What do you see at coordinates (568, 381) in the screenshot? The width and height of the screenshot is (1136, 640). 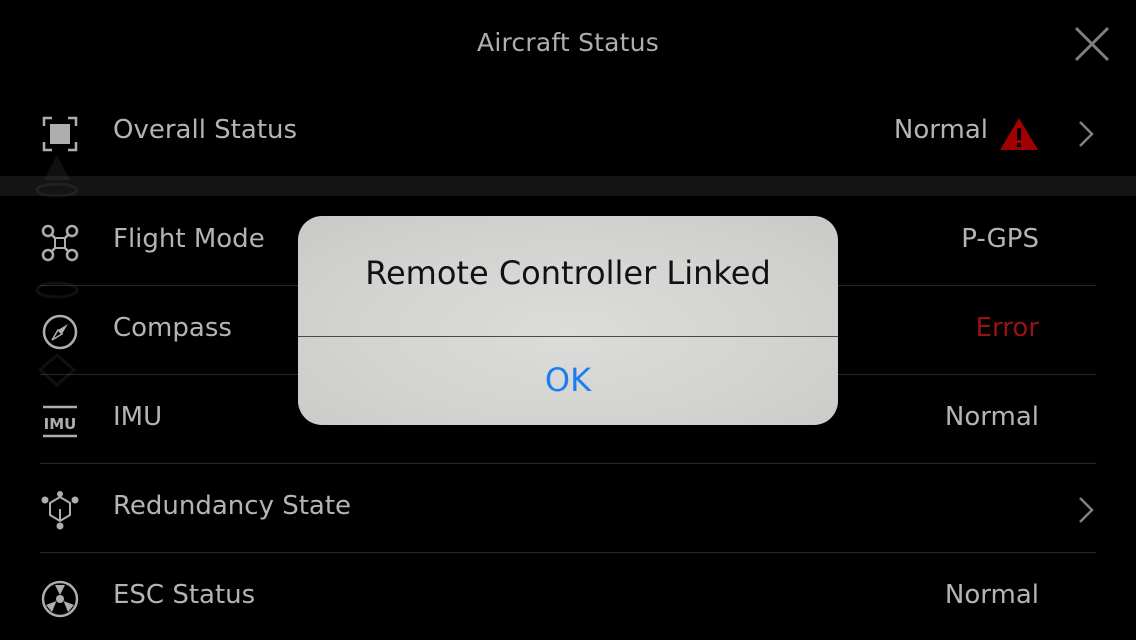 I see `ok-button: OK` at bounding box center [568, 381].